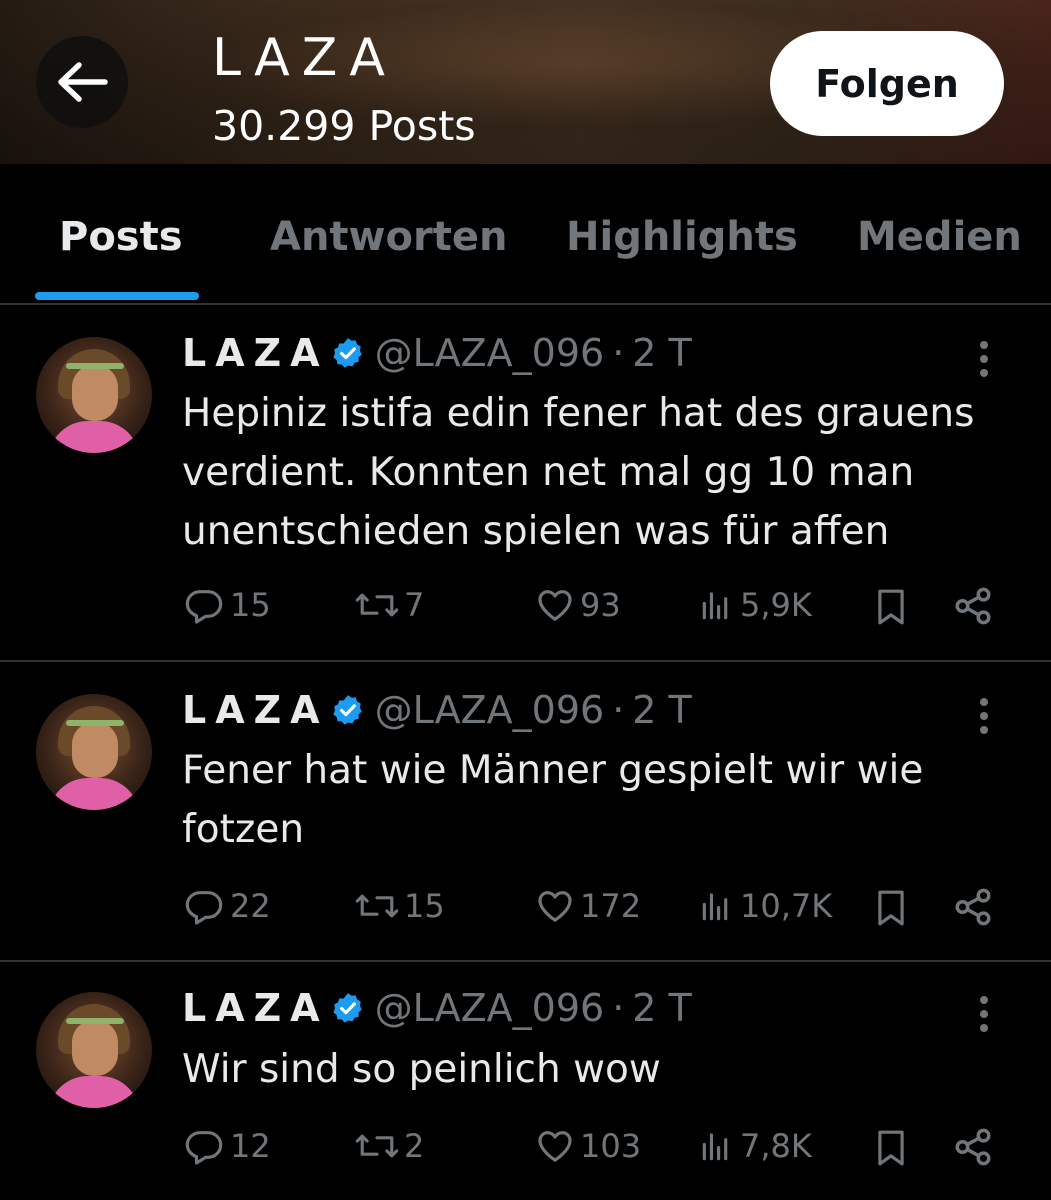 Image resolution: width=1051 pixels, height=1200 pixels. Describe the element at coordinates (600, 605) in the screenshot. I see `like-count: 93` at that location.